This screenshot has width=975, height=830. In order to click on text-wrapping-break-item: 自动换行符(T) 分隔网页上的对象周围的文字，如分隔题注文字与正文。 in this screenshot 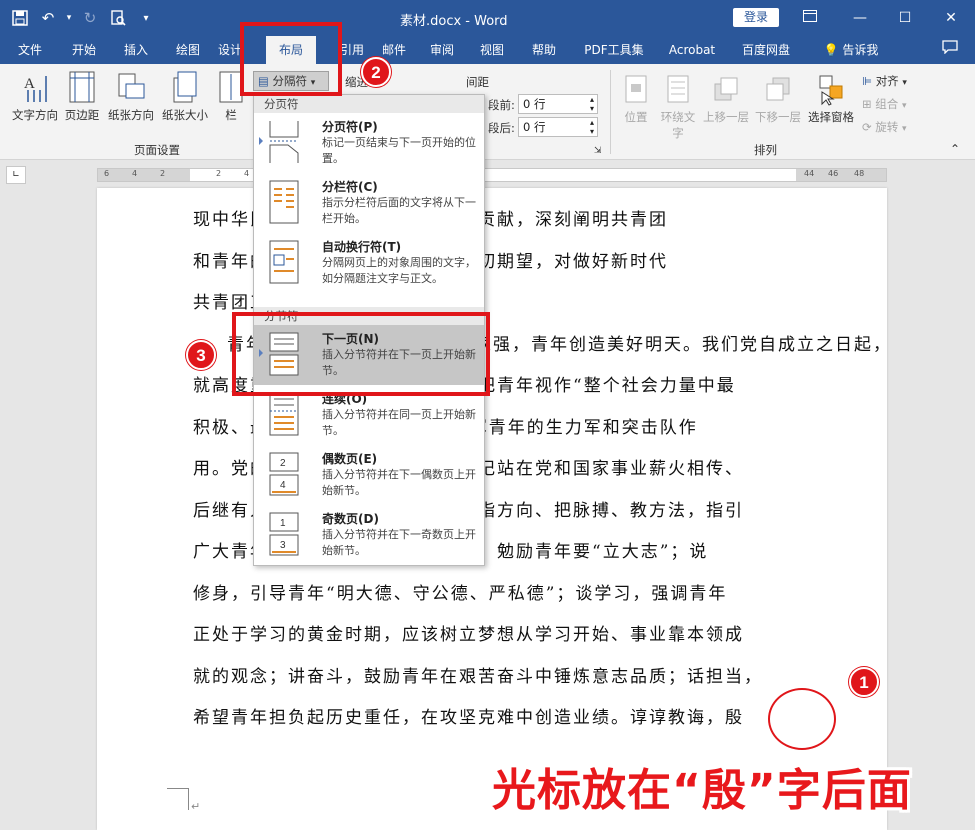, I will do `click(369, 263)`.